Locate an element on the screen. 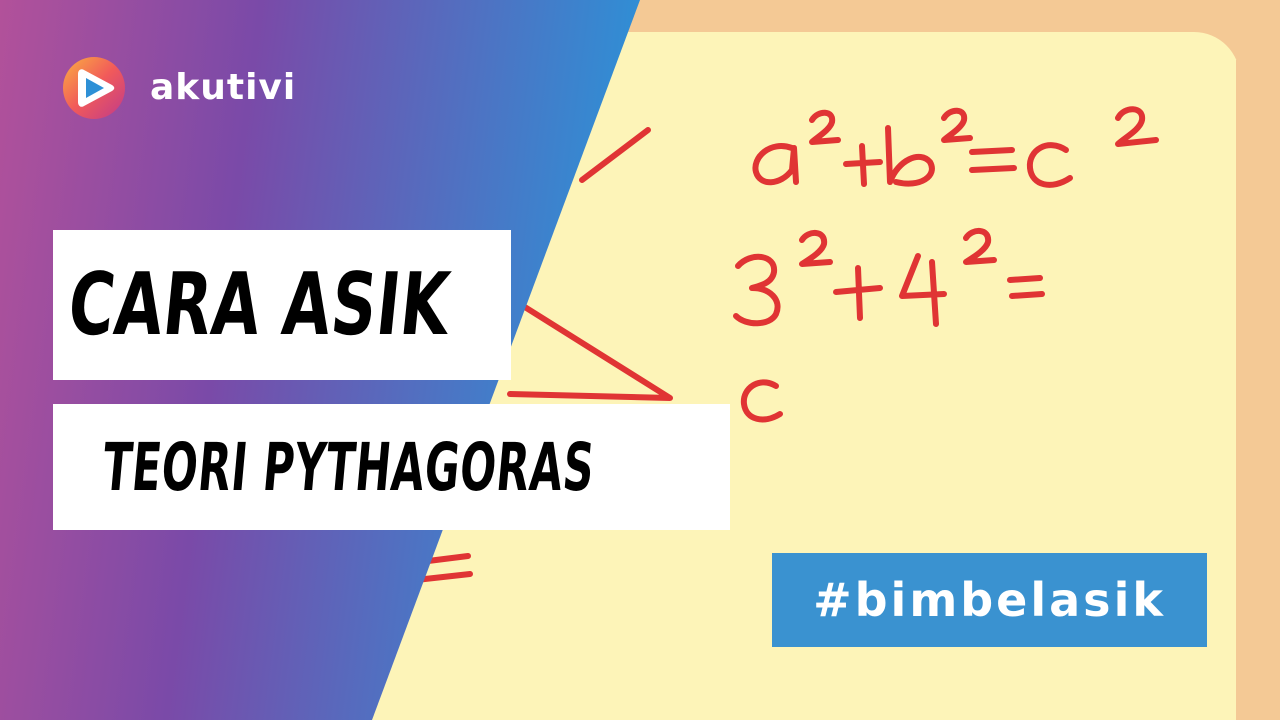 This screenshot has width=1280, height=720. hashtag-badge: #bimbelasik is located at coordinates (989, 600).